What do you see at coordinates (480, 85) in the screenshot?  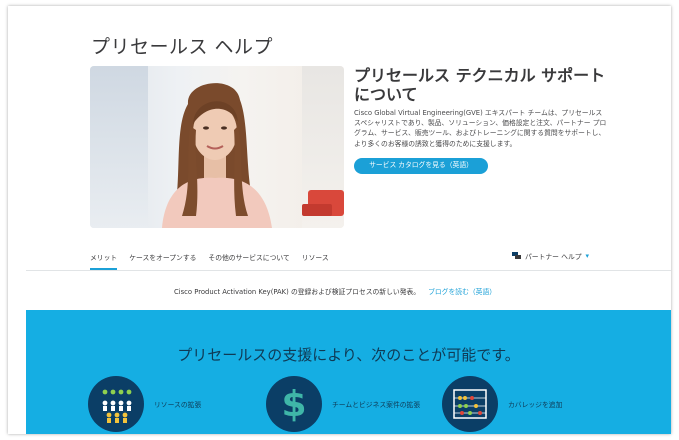 I see `hero-heading: プリセールス テクニカル サポート について` at bounding box center [480, 85].